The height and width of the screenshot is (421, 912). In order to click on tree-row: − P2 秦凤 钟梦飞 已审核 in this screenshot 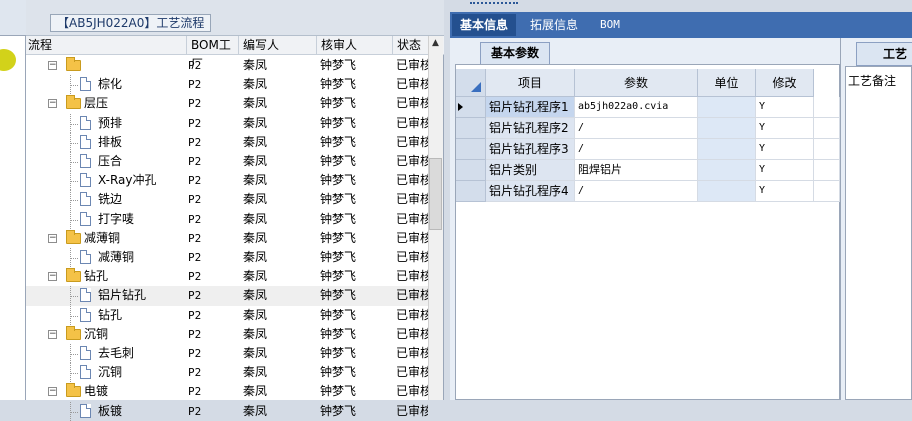, I will do `click(227, 65)`.